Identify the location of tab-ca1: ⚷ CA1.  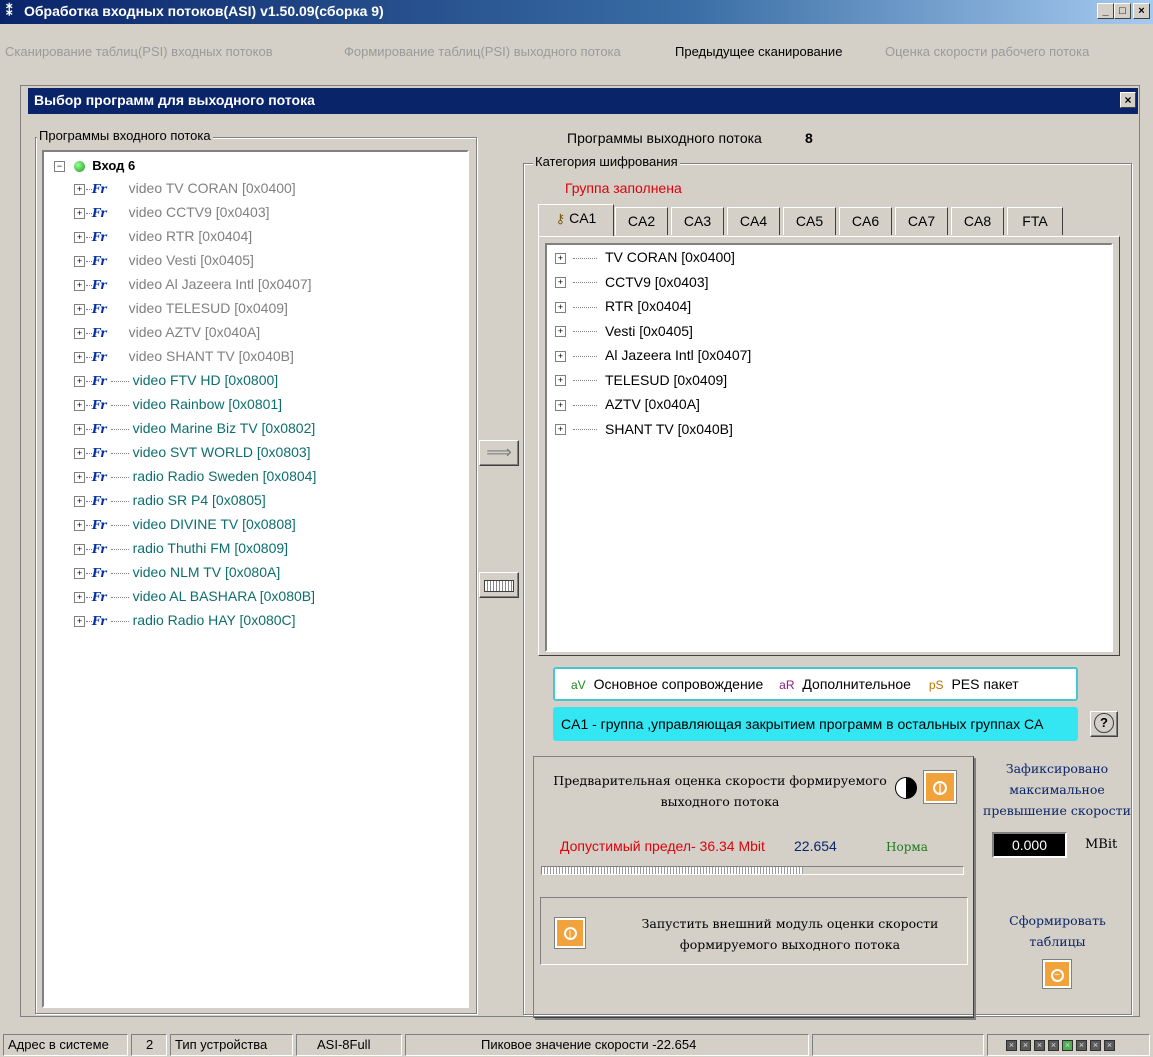
(576, 220).